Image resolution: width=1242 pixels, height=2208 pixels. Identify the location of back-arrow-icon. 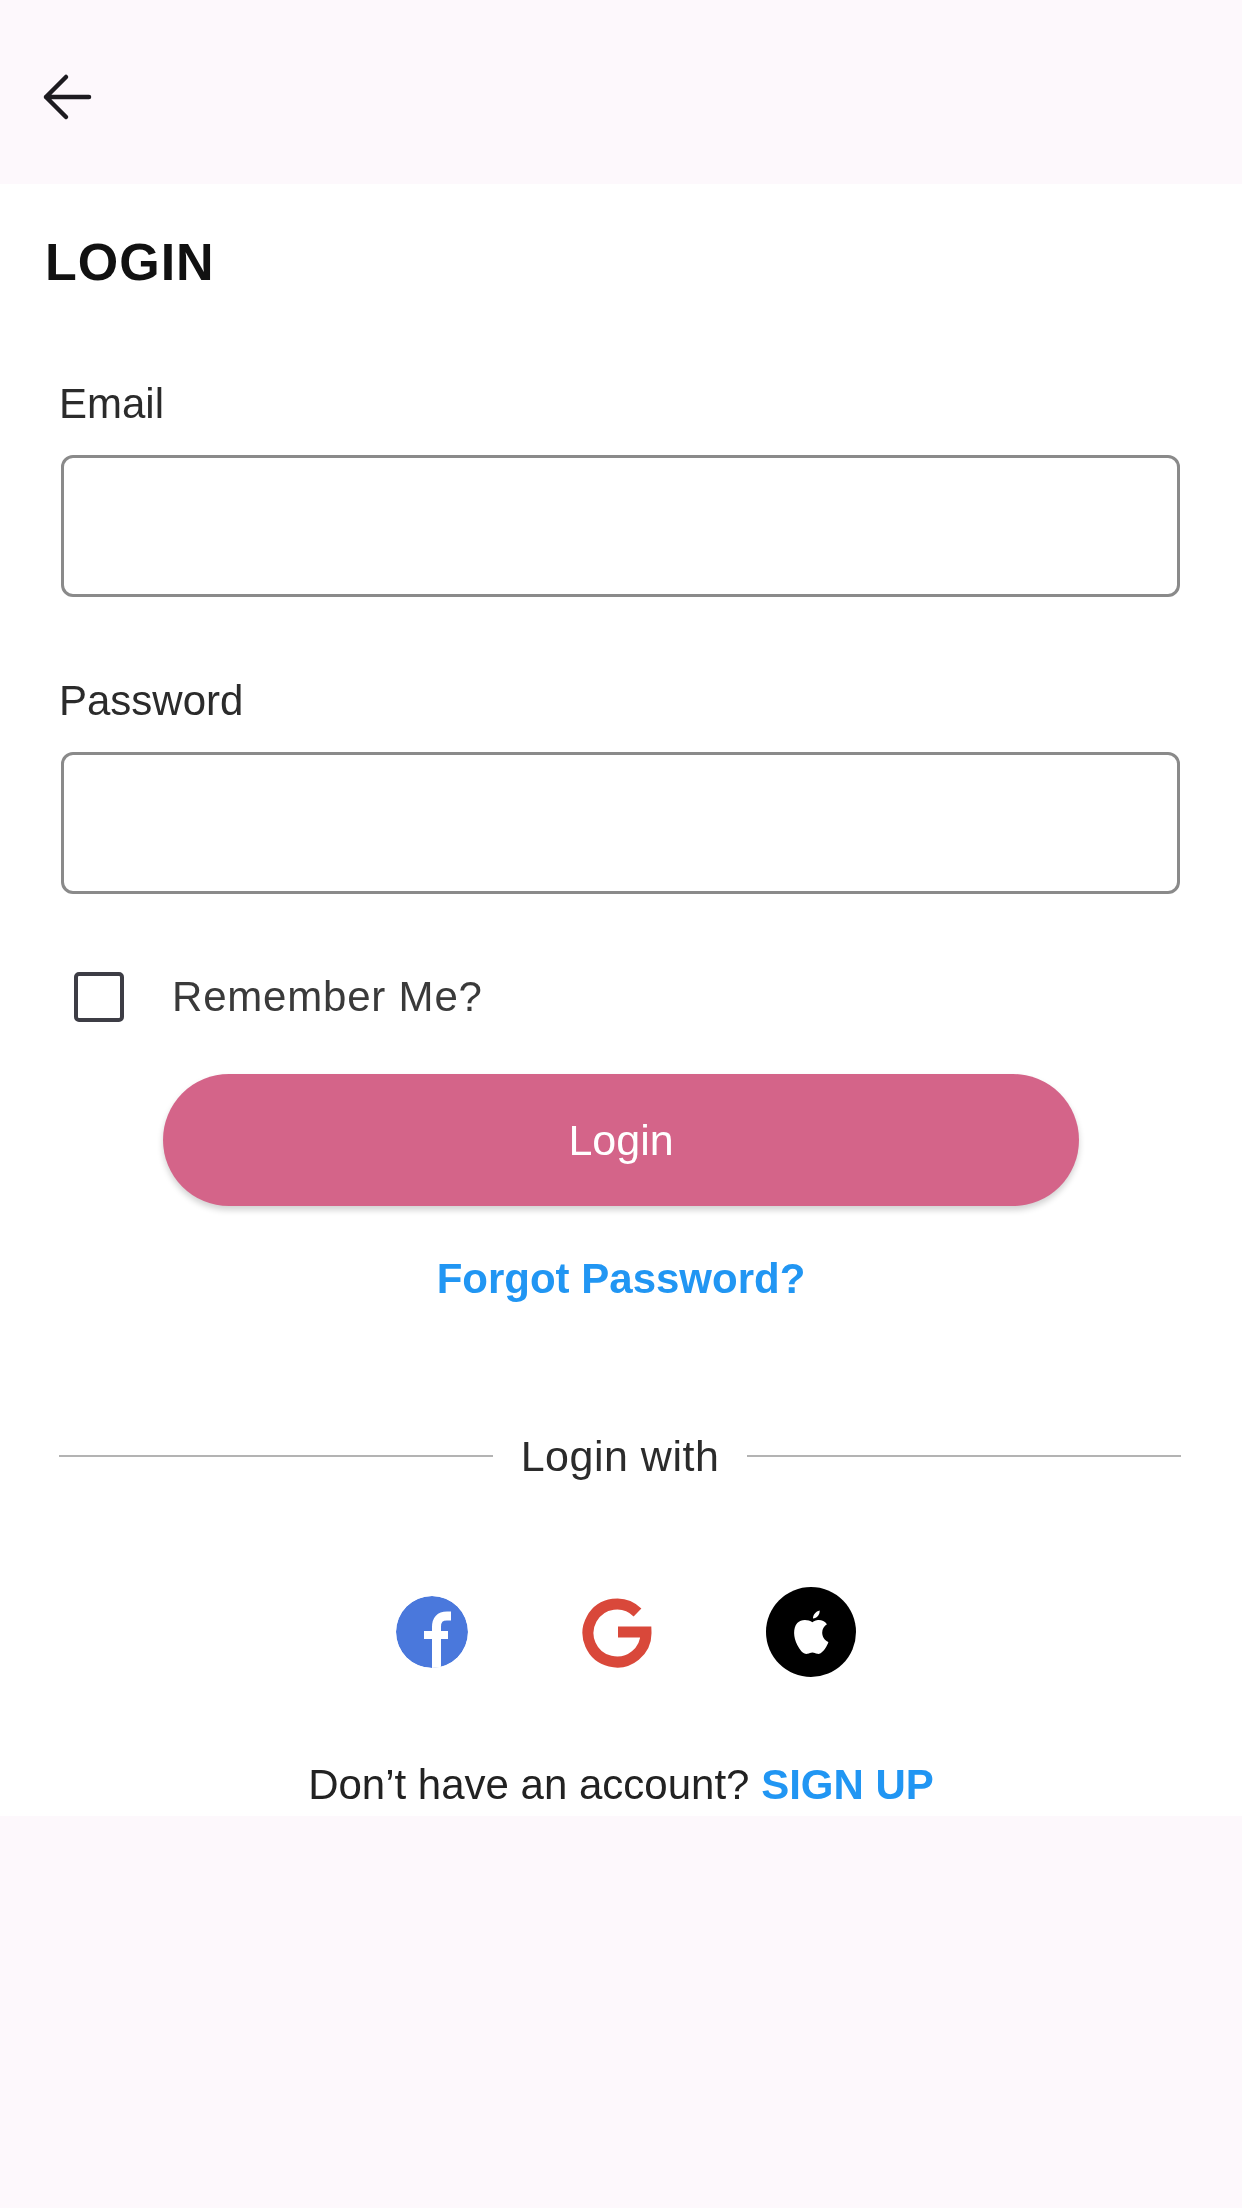
(67, 97).